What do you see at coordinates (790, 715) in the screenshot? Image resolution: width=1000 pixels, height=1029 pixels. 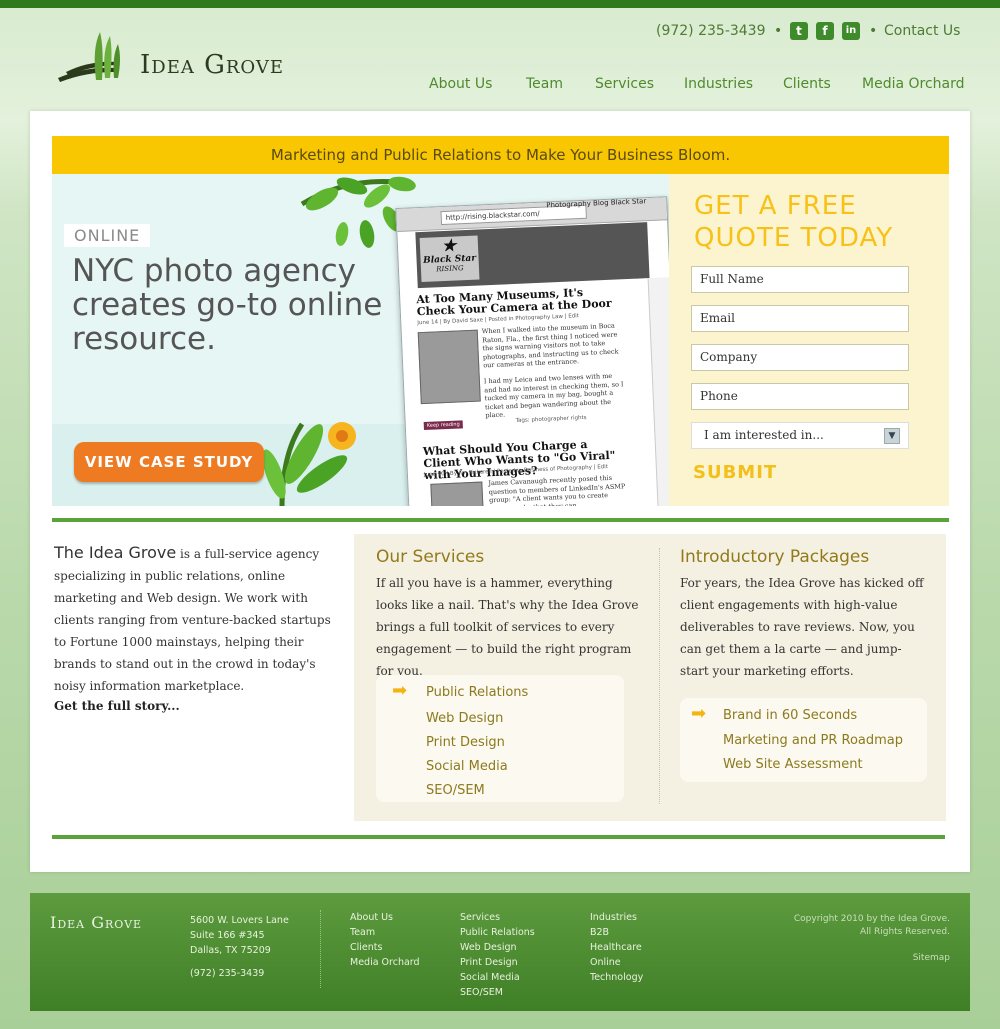 I see `package-brand-in-60-seconds: Brand in 60 Seconds` at bounding box center [790, 715].